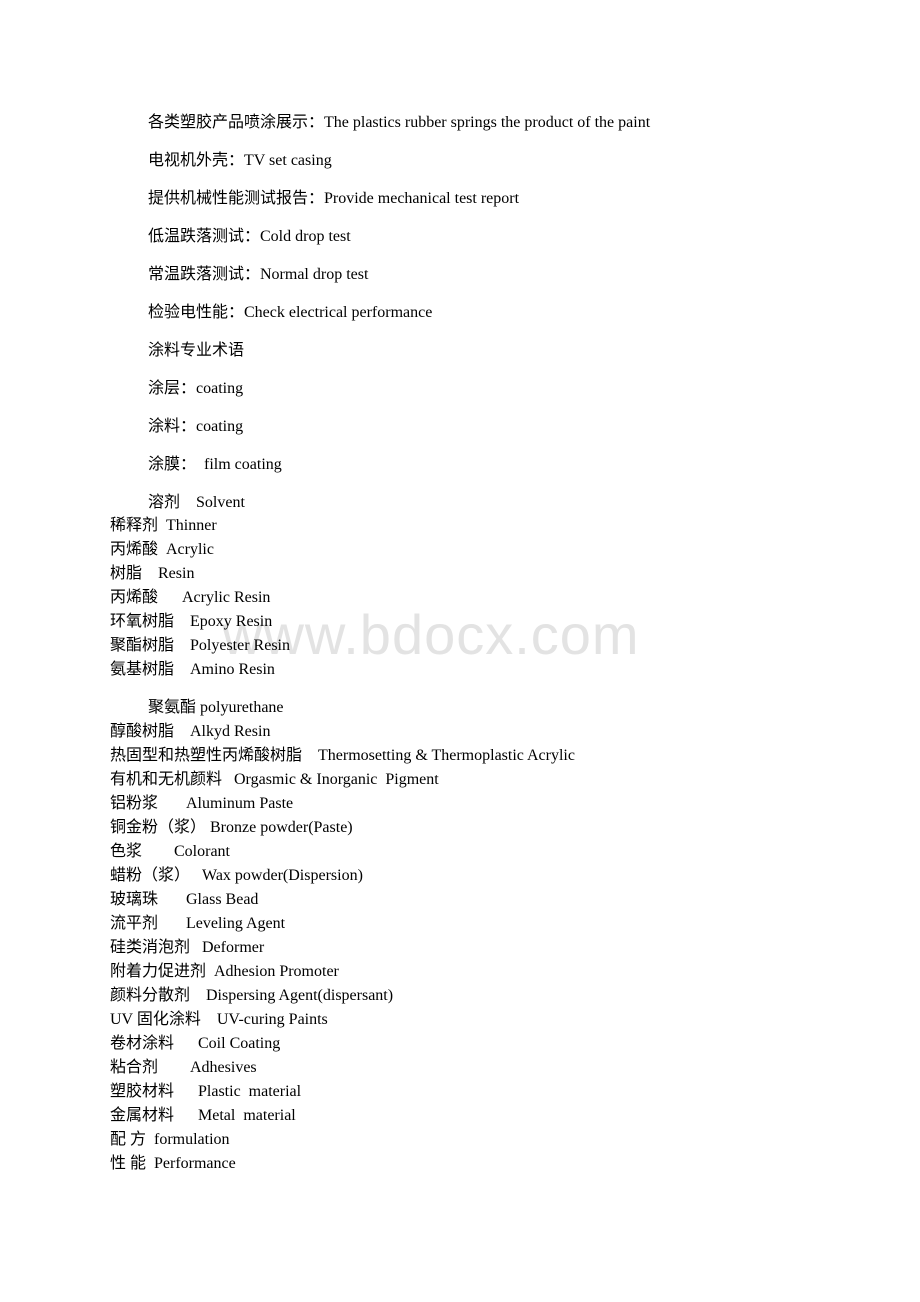 The image size is (920, 1302). I want to click on term-line: 溶剂 Solvent, so click(196, 502).